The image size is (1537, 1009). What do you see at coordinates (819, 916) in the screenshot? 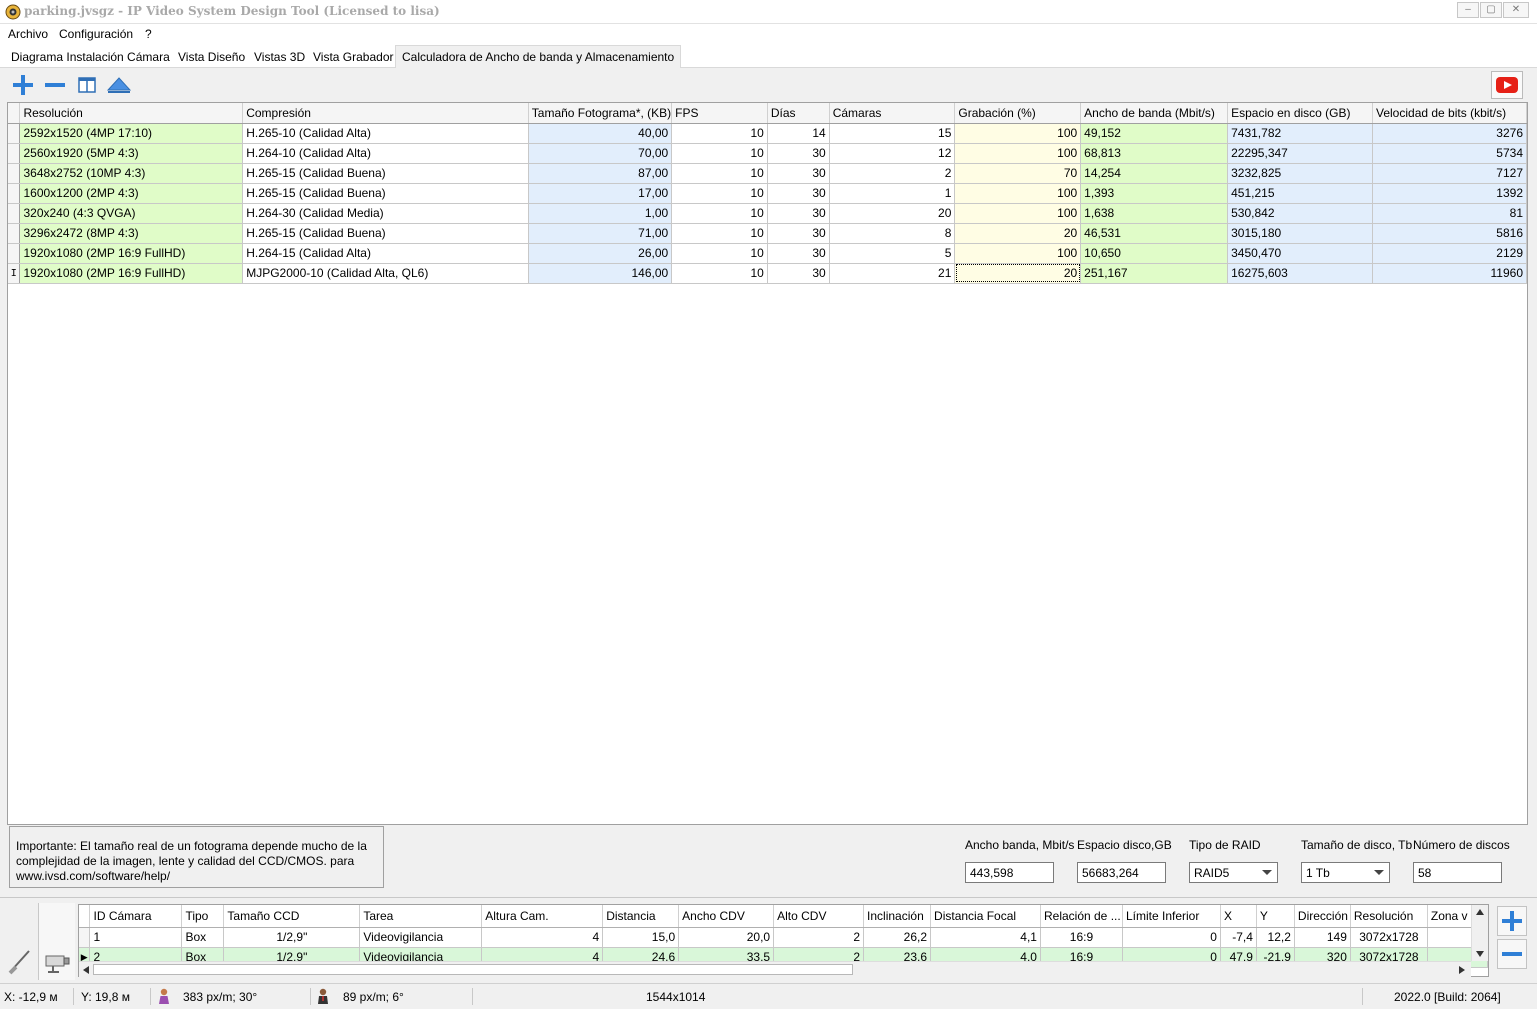
I see `cam-col-alto-cdv: Alto CDV` at bounding box center [819, 916].